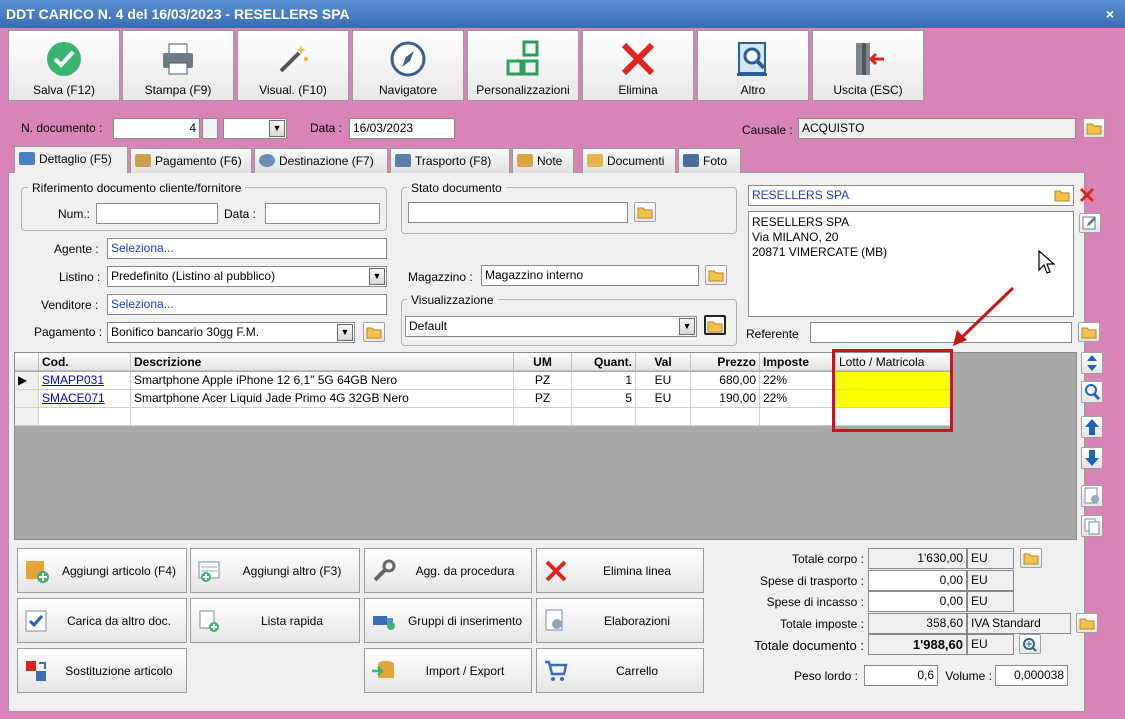  What do you see at coordinates (1092, 363) in the screenshot?
I see `reorder-button` at bounding box center [1092, 363].